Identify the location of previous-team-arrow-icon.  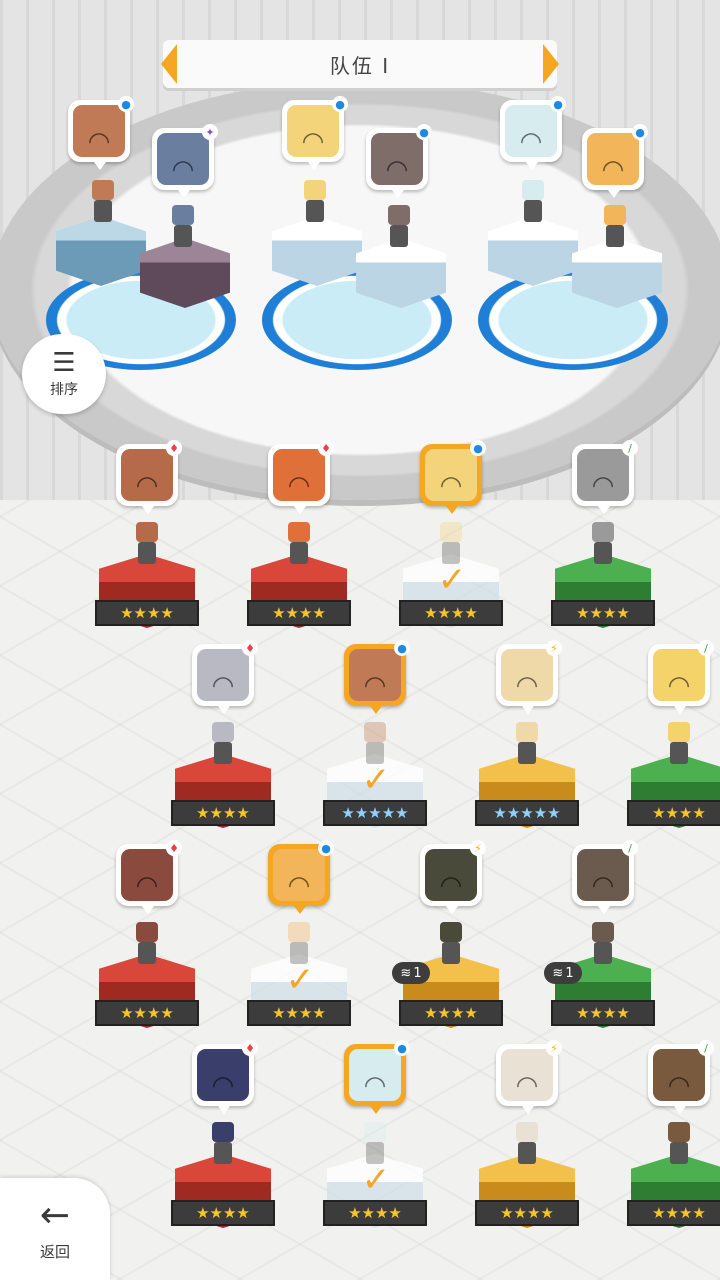
(169, 64).